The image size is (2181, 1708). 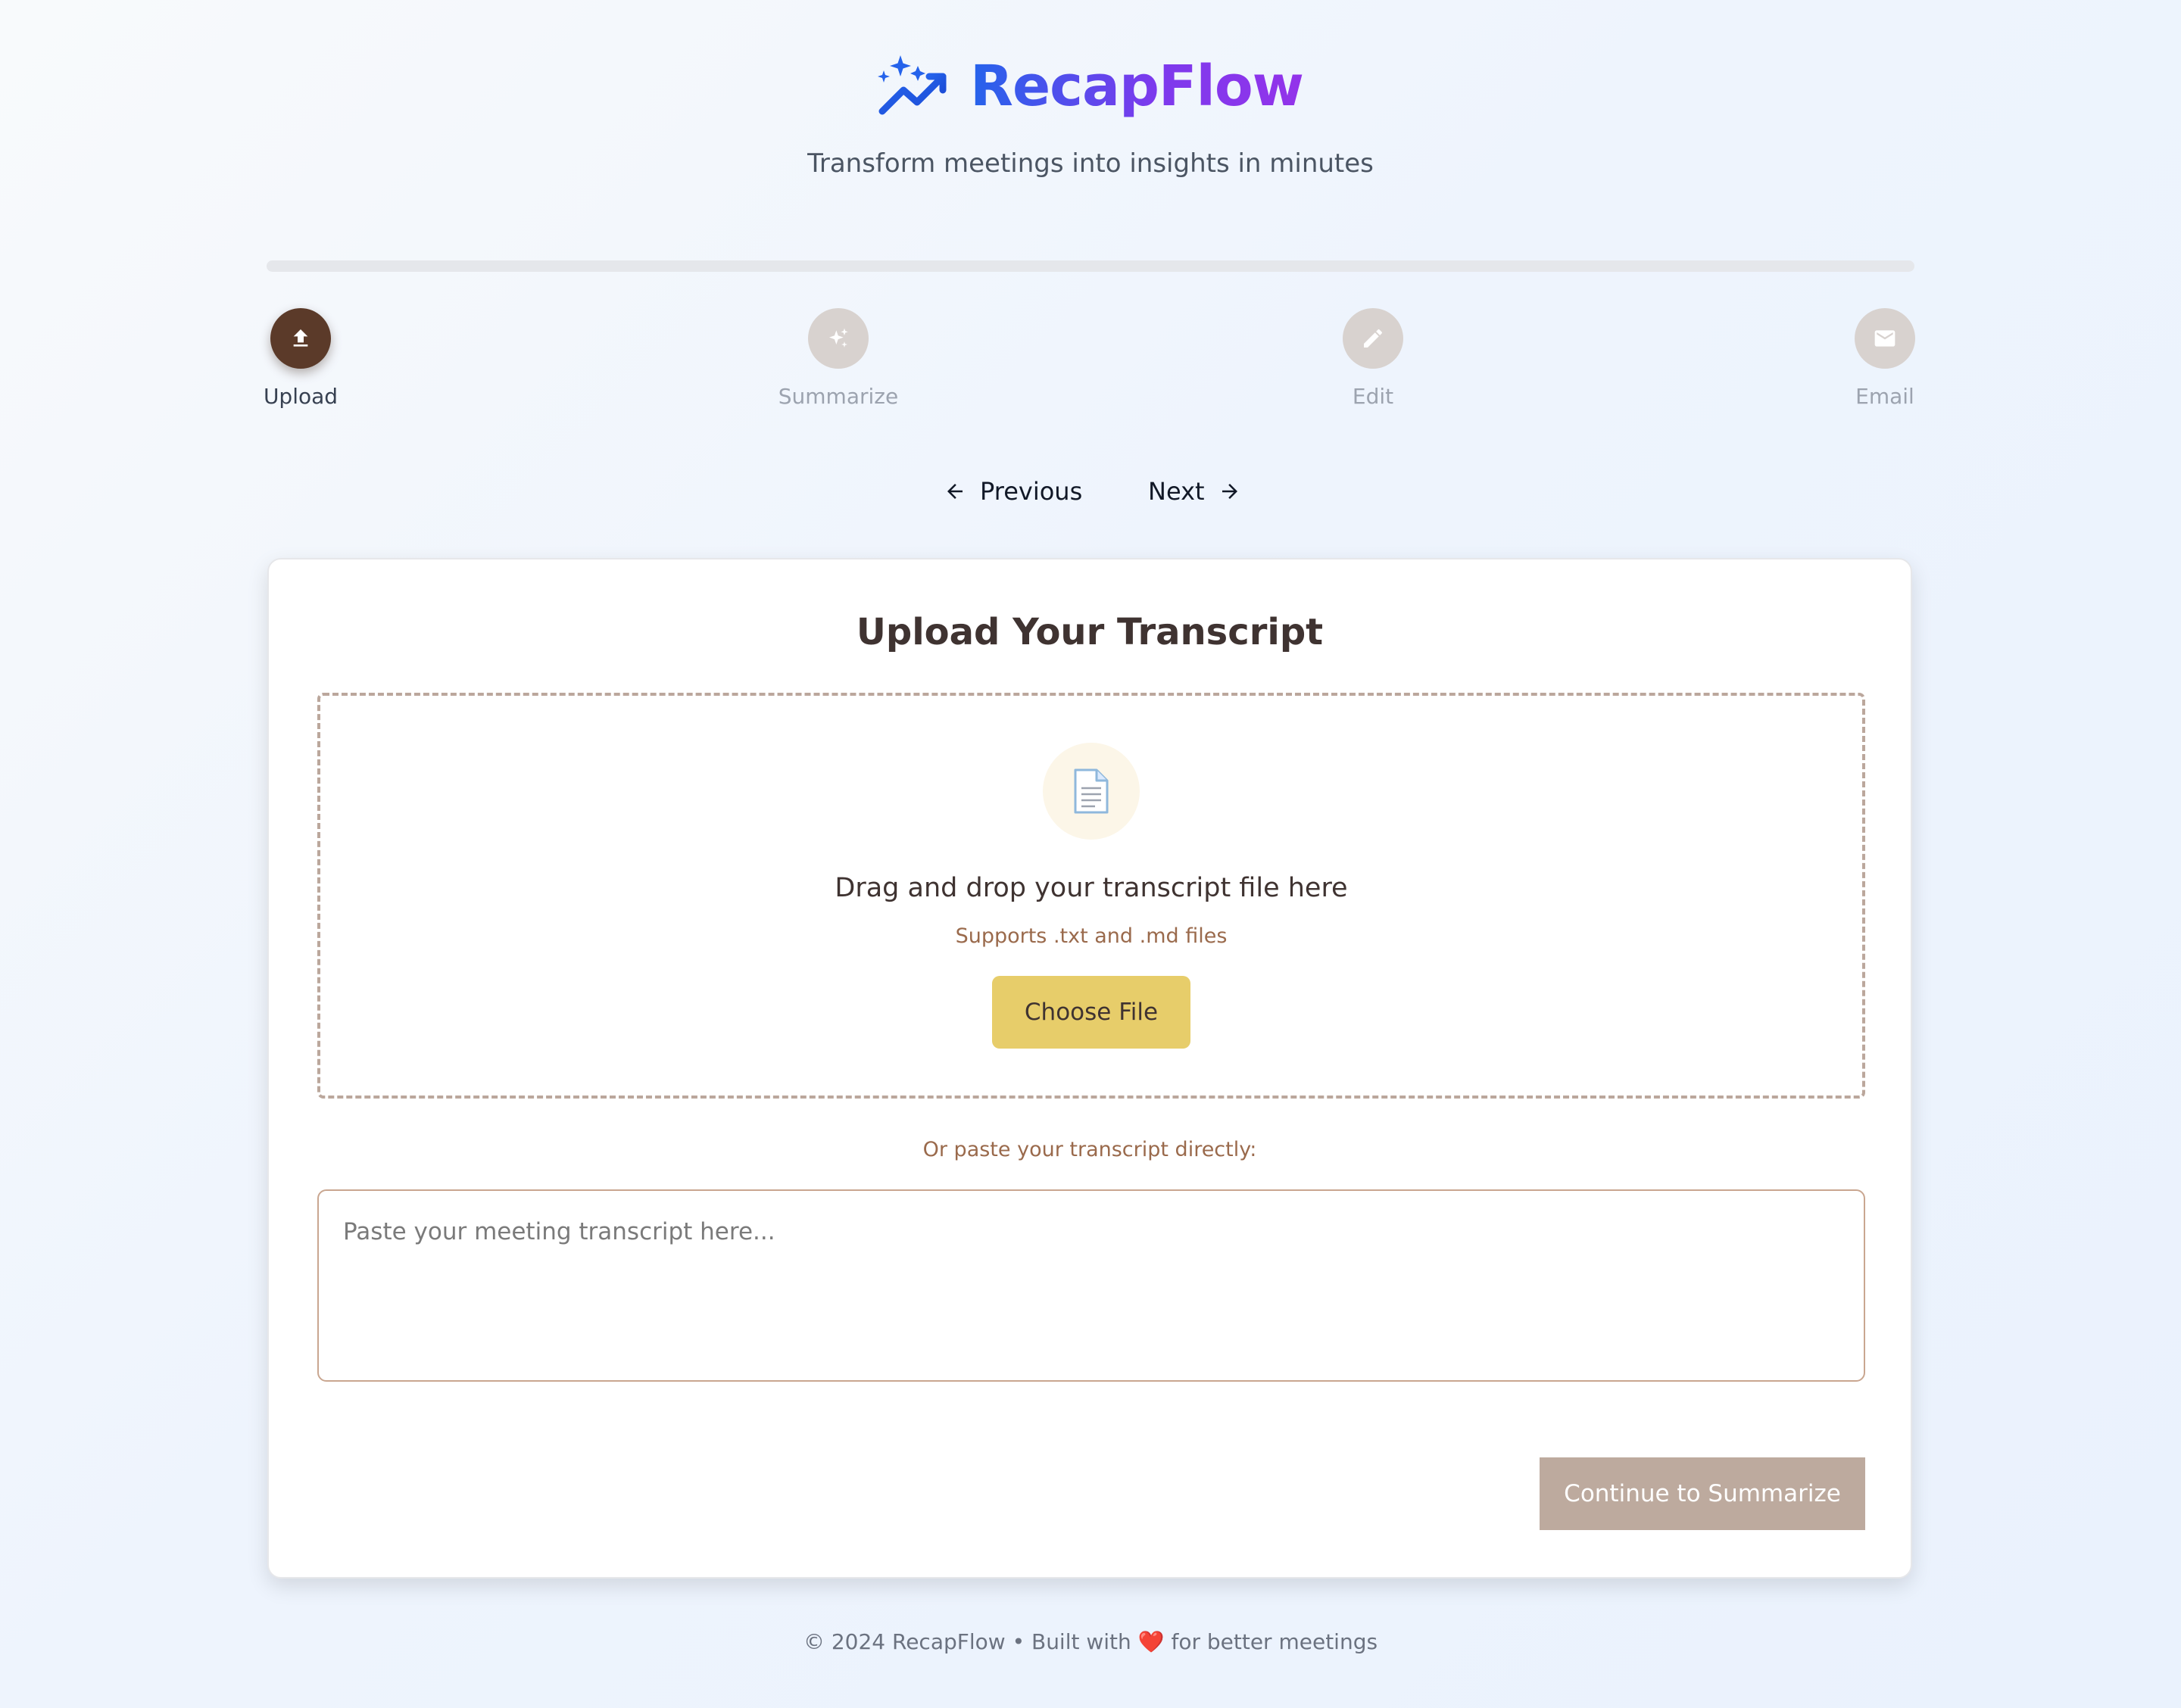 I want to click on document-icon, so click(x=1091, y=791).